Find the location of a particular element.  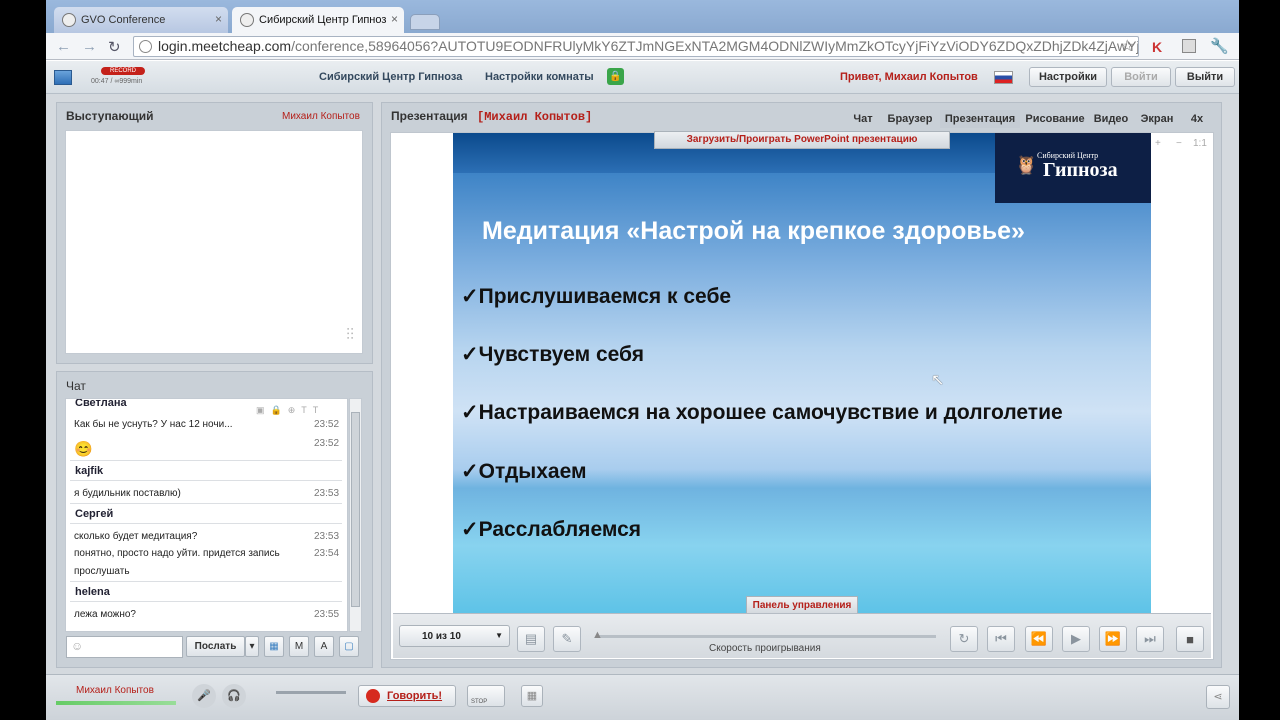

new-tab-button is located at coordinates (425, 22).